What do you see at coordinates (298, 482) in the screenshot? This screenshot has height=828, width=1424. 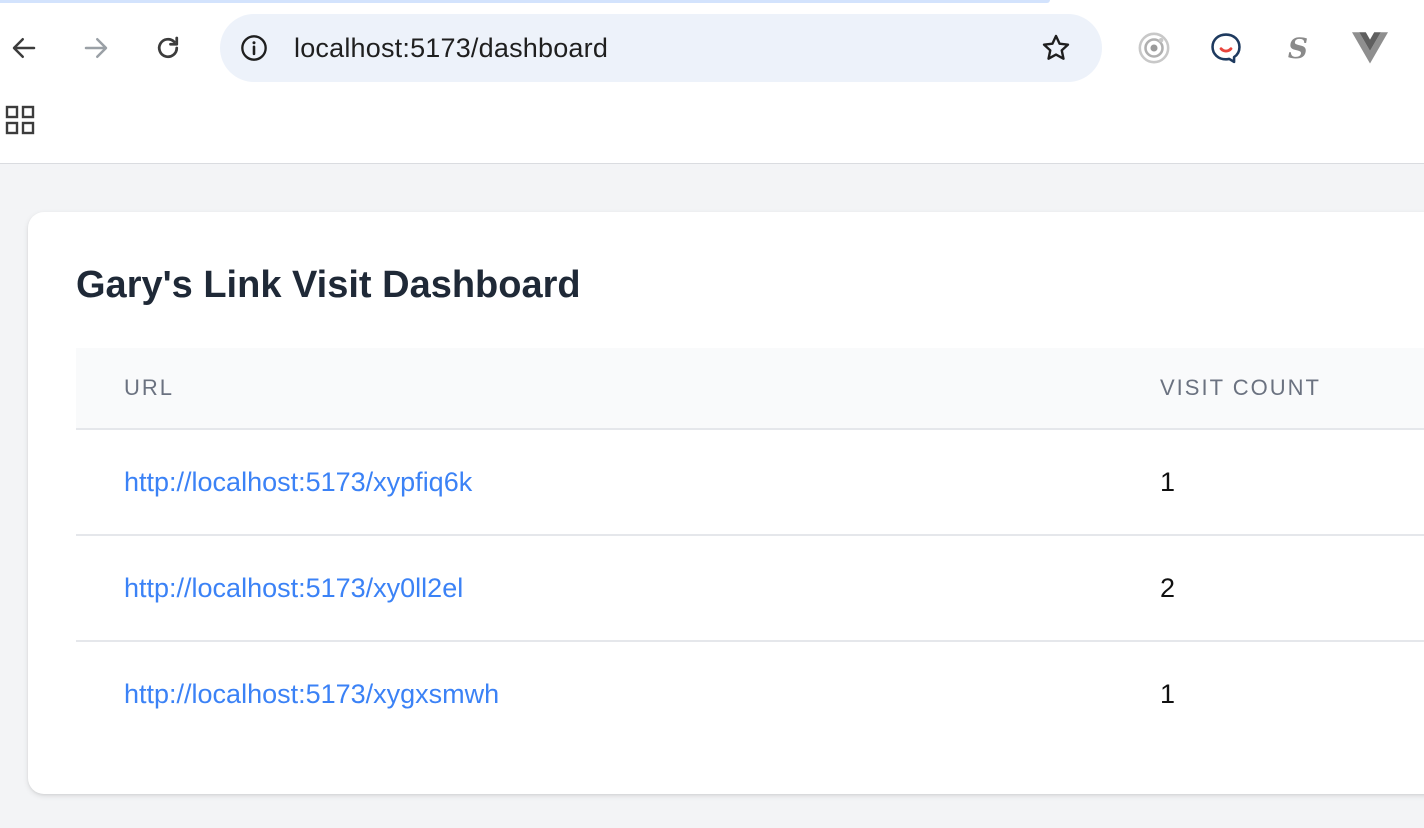 I see `link-url: http://localhost:5173/xypfiq6k` at bounding box center [298, 482].